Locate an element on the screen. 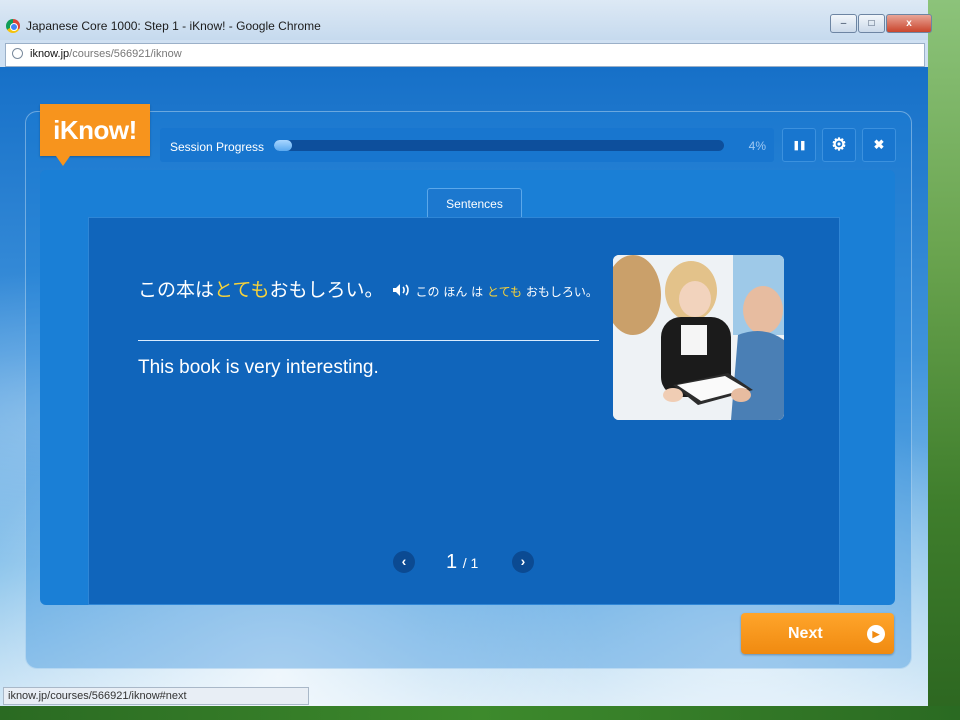  pause-button: ❚❚ is located at coordinates (799, 145).